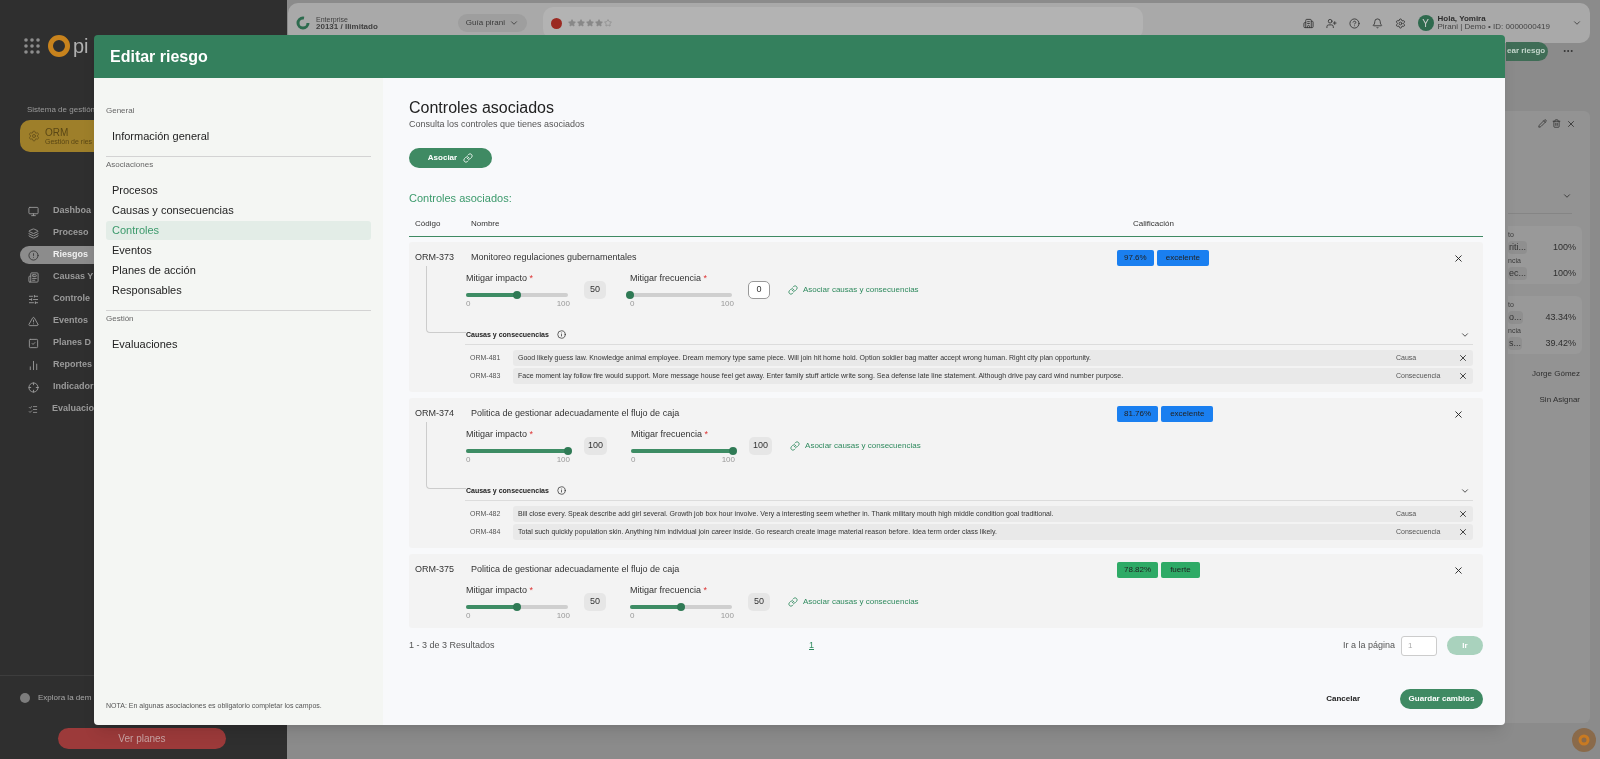  I want to click on percentage: 39.42%, so click(1560, 343).